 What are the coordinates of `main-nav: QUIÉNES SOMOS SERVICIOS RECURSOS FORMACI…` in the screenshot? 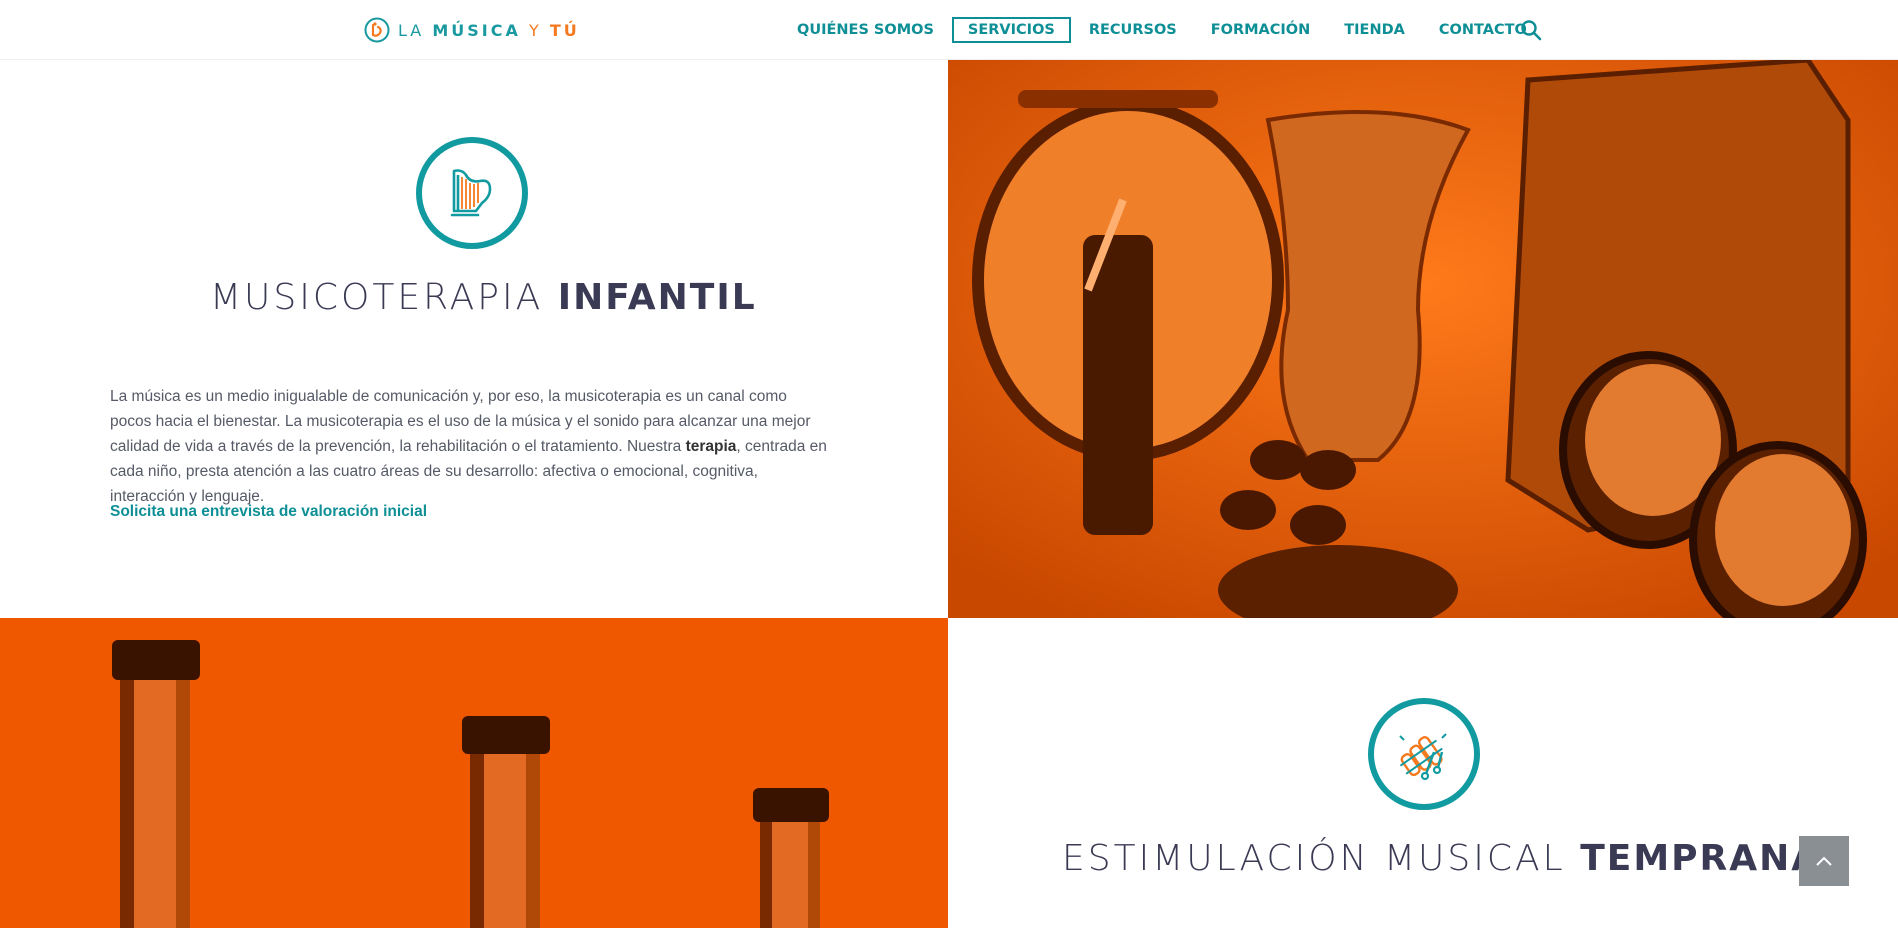 It's located at (1162, 30).